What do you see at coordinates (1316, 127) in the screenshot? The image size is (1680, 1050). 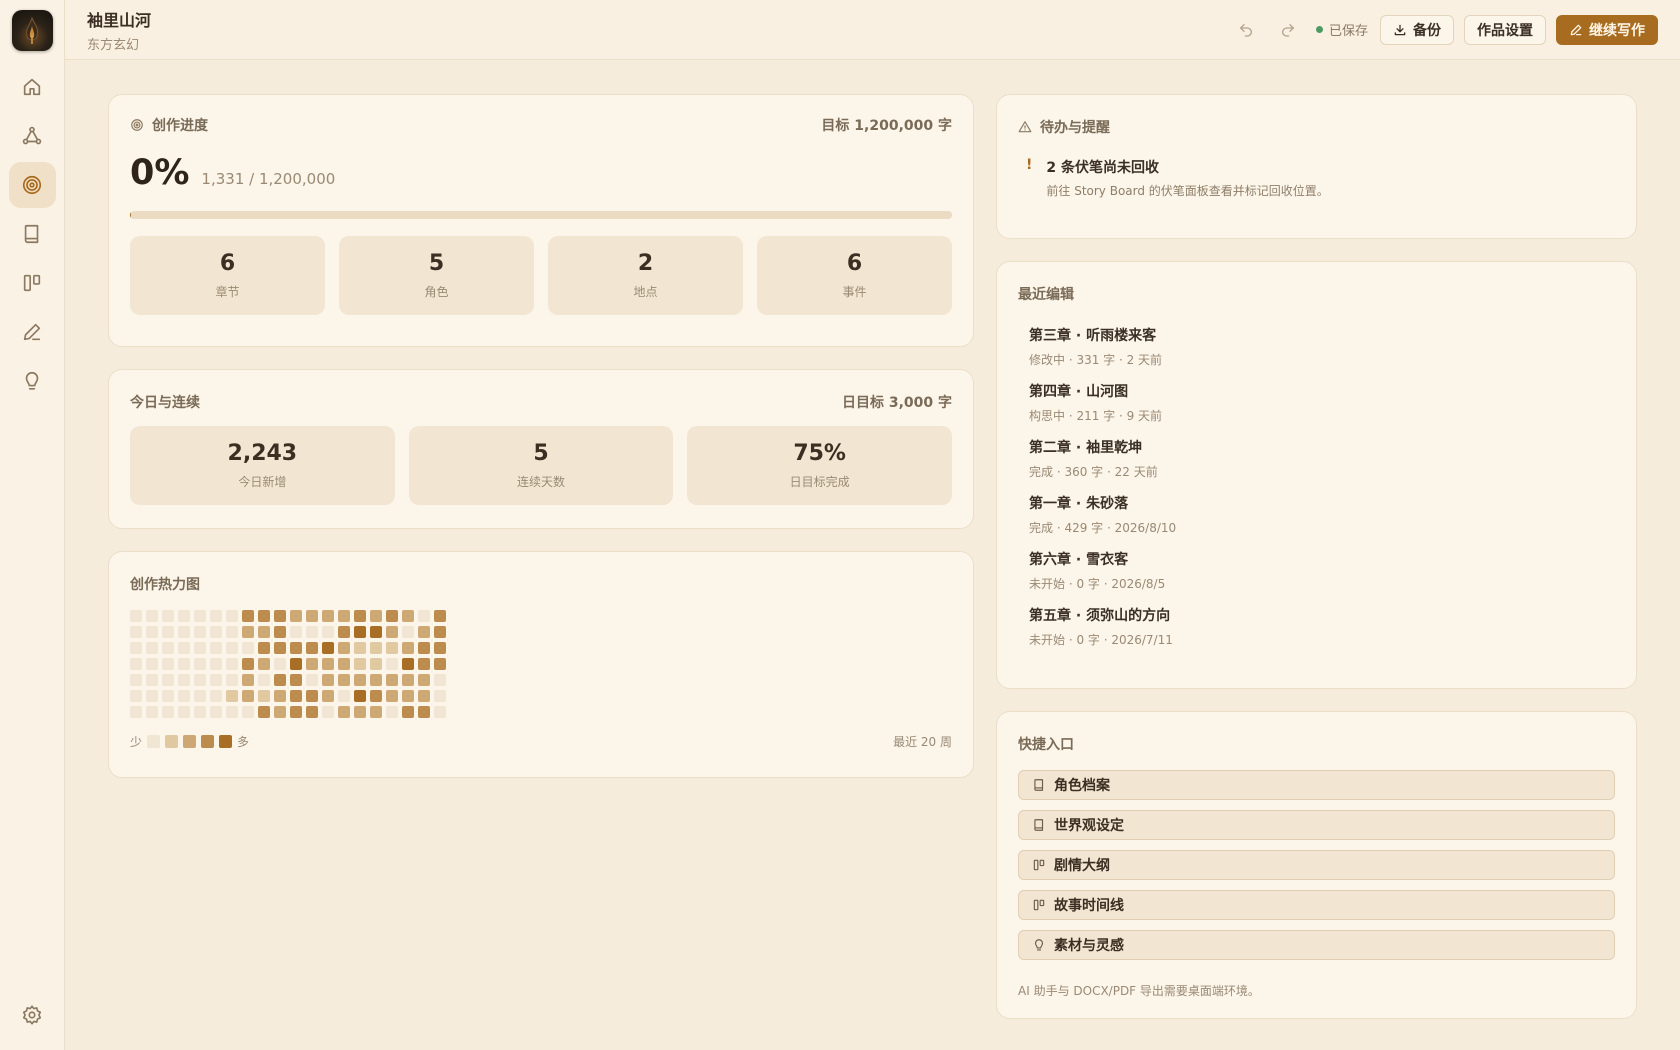 I see `todo-title: 待办与提醒` at bounding box center [1316, 127].